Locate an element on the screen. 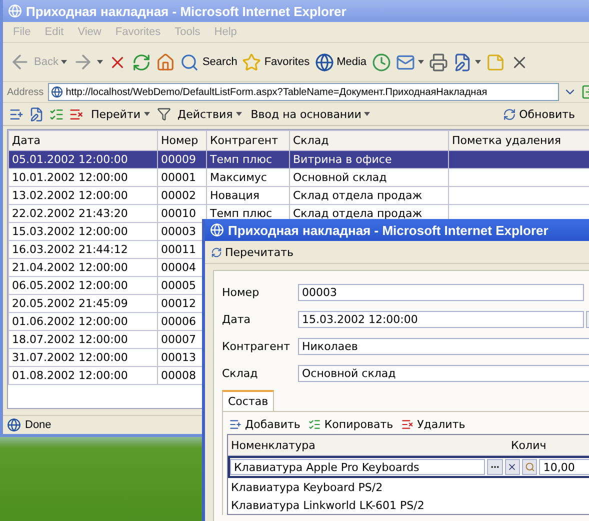  table-cell: 00010 is located at coordinates (178, 213).